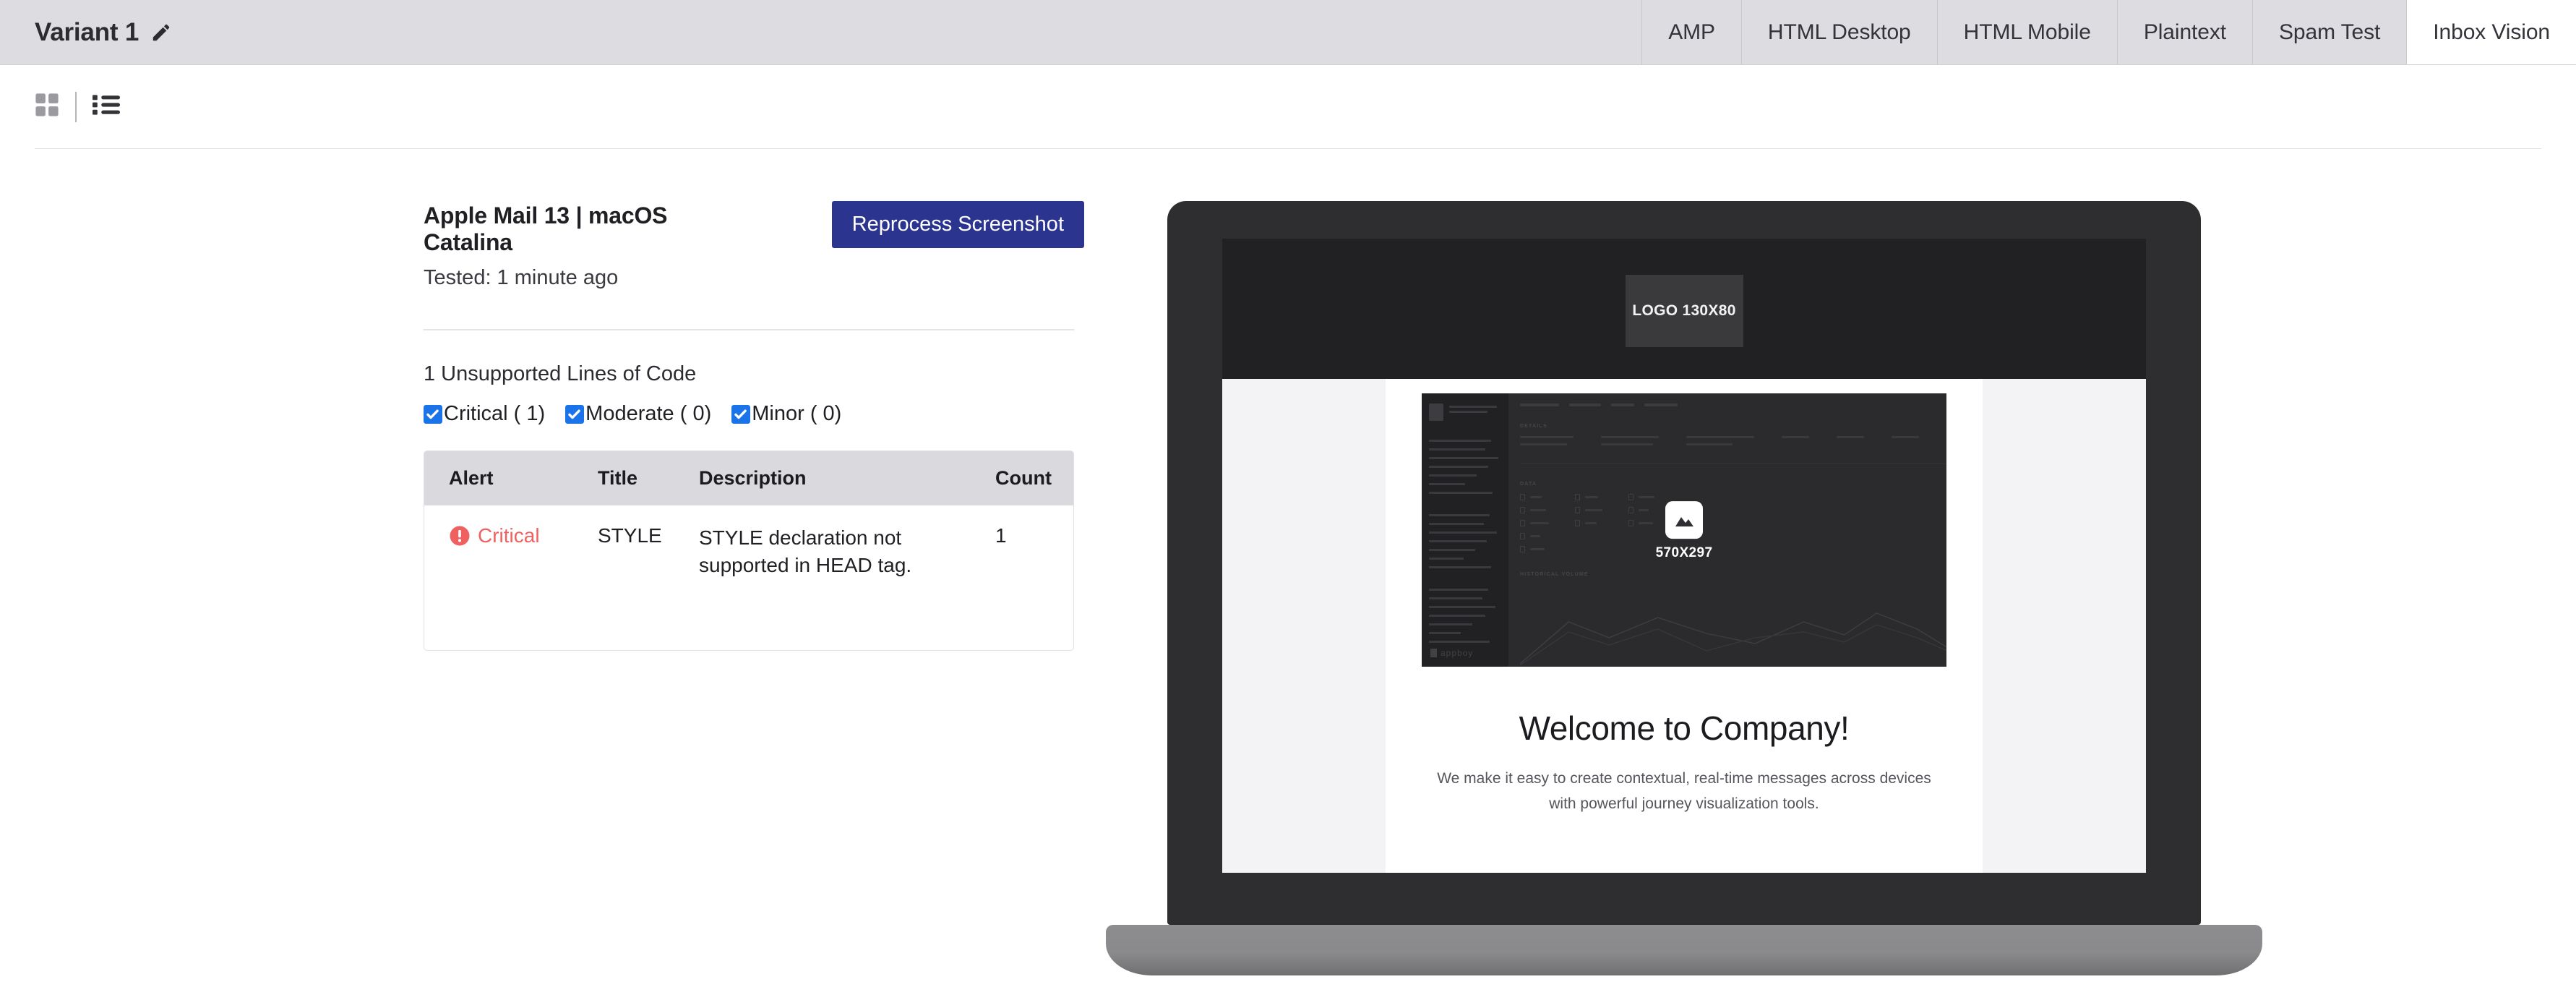 The width and height of the screenshot is (2576, 1008). I want to click on tab-spam-test: Spam Test, so click(2329, 32).